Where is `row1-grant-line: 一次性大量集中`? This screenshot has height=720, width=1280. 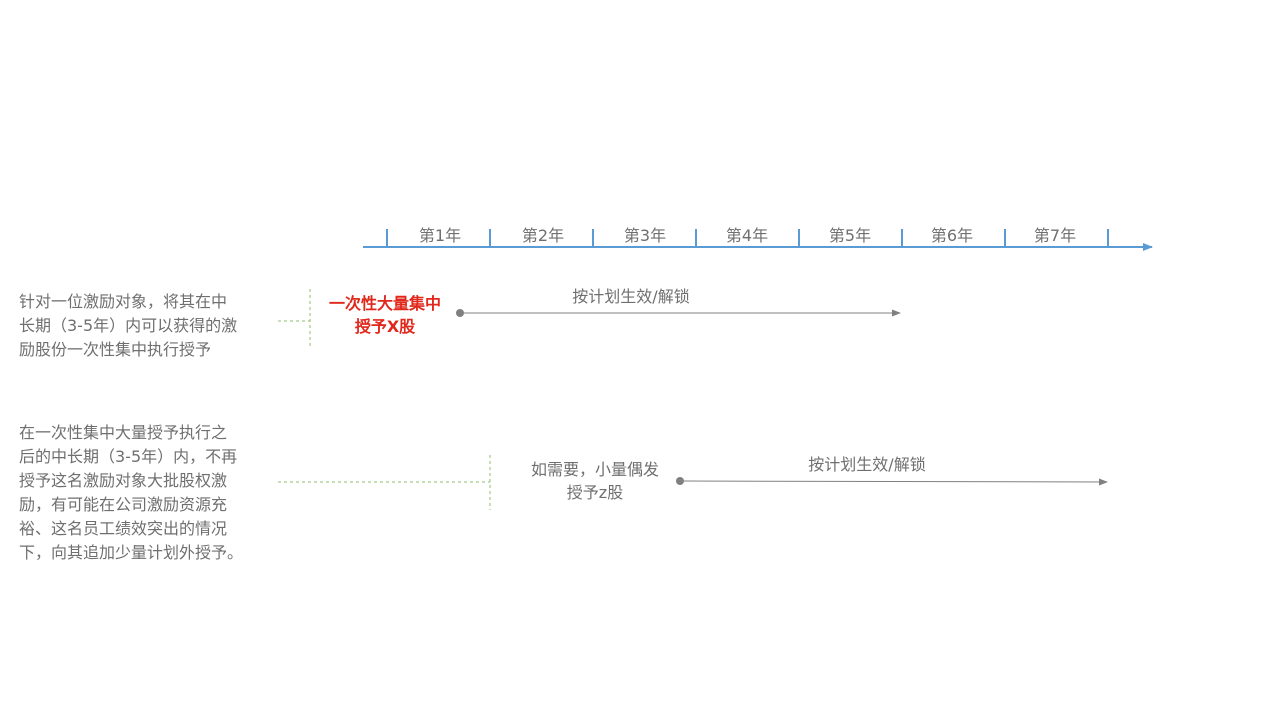
row1-grant-line: 一次性大量集中 is located at coordinates (385, 303).